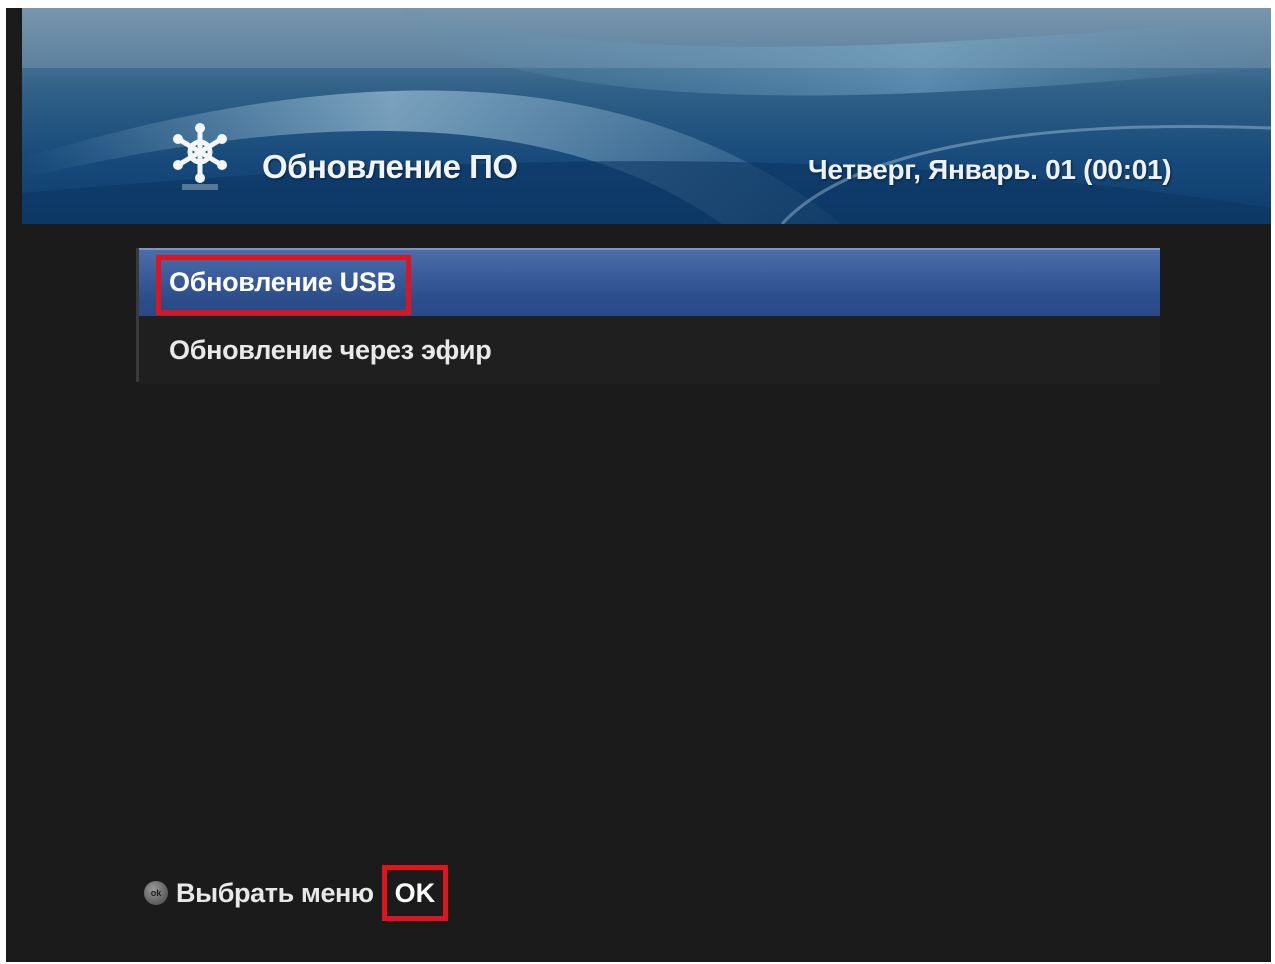 Image resolution: width=1275 pixels, height=964 pixels. What do you see at coordinates (282, 281) in the screenshot?
I see `menu-item-label: Обновление USB` at bounding box center [282, 281].